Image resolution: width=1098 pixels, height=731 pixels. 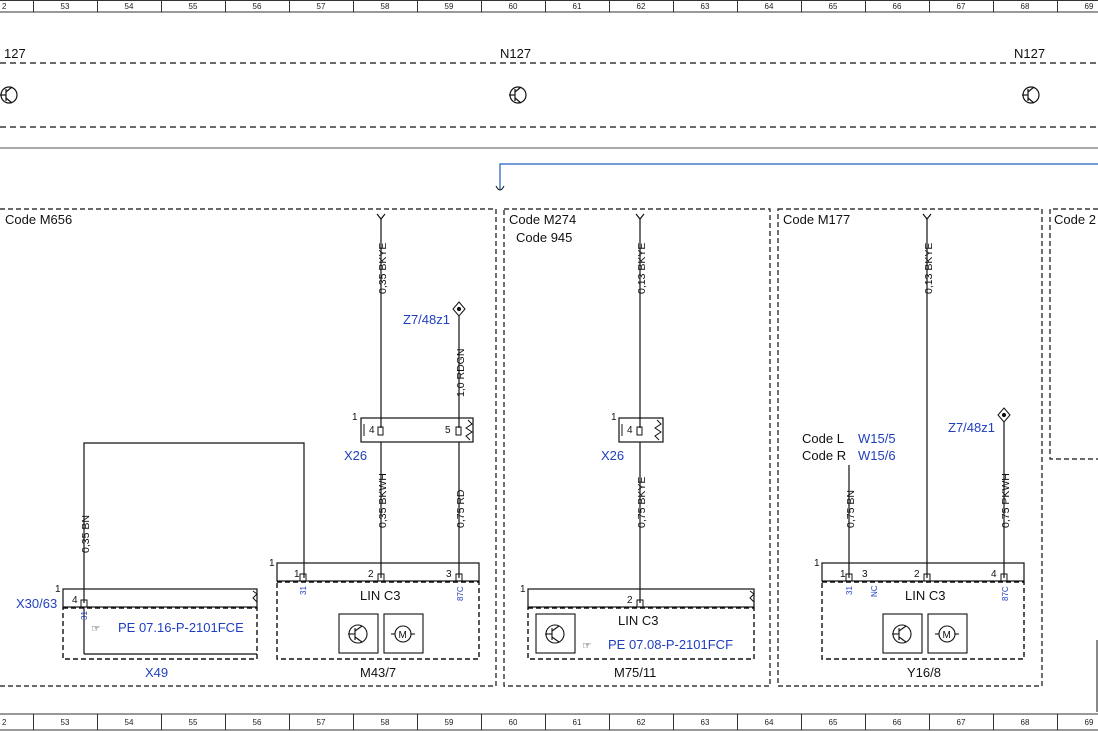 I want to click on grid-column-number: 54, so click(x=129, y=6).